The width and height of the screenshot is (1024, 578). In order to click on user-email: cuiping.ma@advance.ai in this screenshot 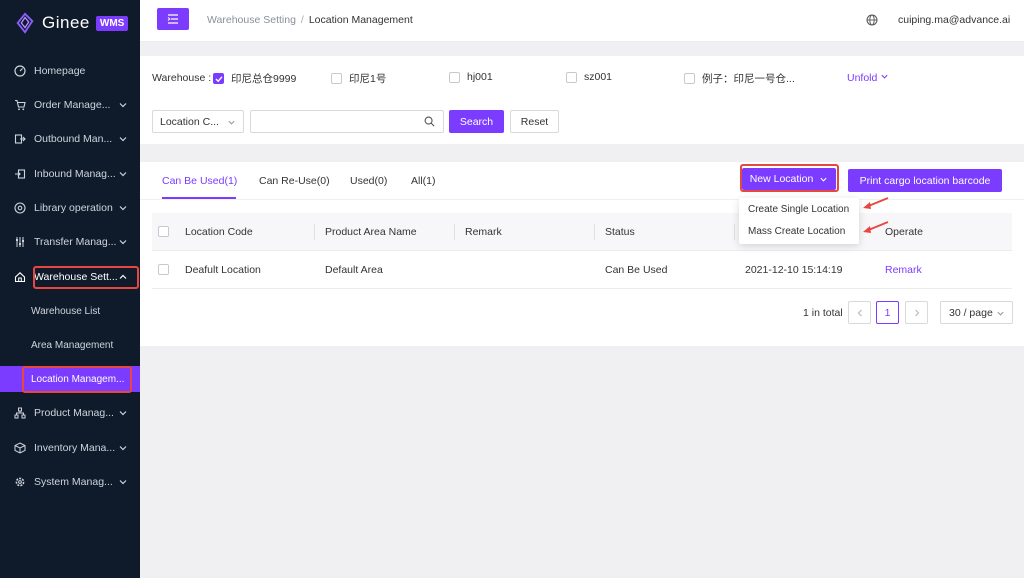, I will do `click(954, 20)`.